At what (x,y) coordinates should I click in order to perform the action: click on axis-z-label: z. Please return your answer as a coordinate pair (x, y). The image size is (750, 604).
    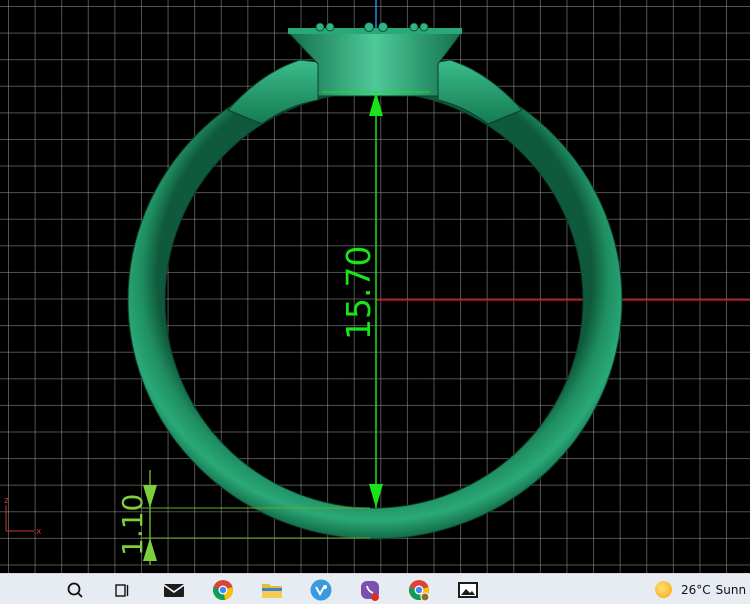
    Looking at the image, I should click on (6, 501).